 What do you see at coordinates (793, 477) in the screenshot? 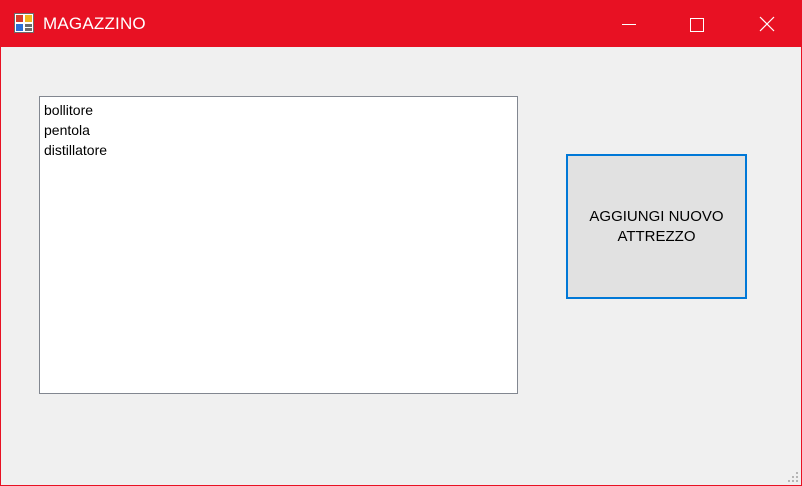
I see `resize-grip-icon` at bounding box center [793, 477].